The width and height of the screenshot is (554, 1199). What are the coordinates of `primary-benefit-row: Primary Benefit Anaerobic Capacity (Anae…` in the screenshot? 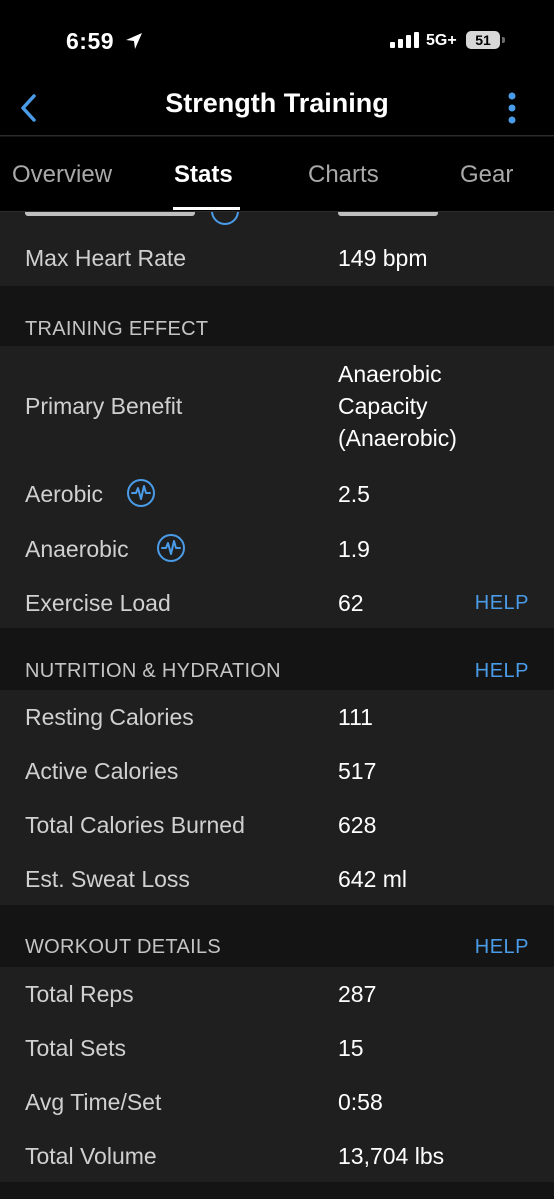 It's located at (277, 405).